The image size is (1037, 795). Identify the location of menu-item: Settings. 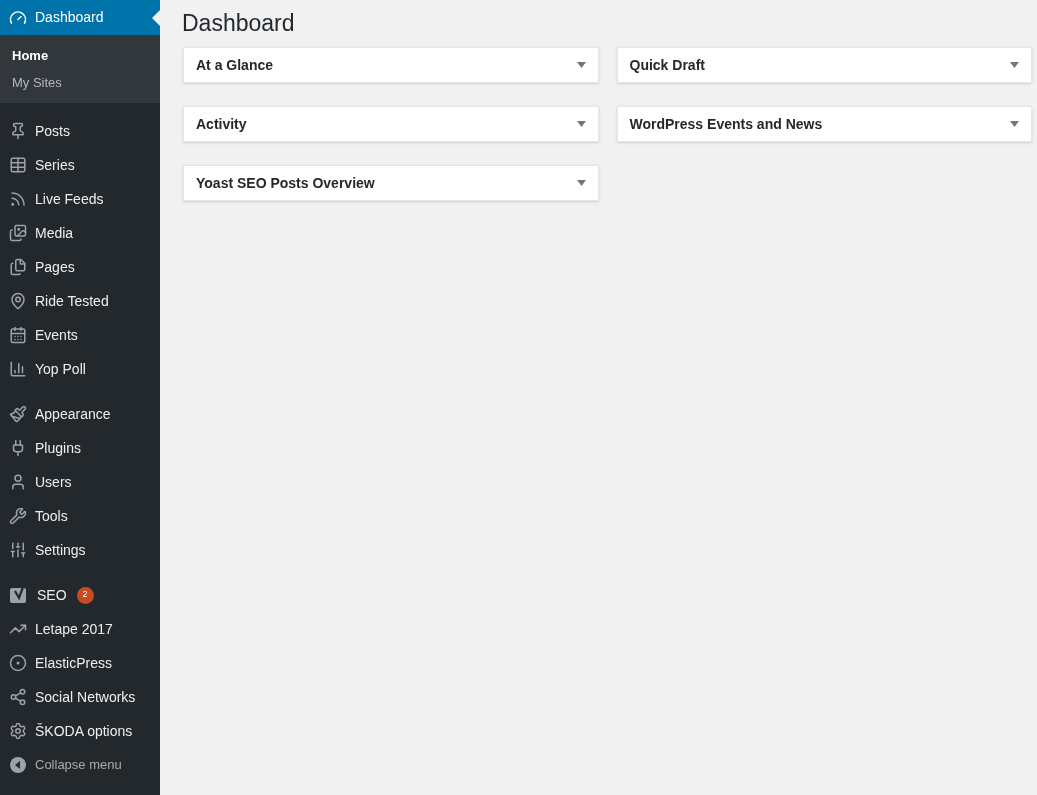
(80, 550).